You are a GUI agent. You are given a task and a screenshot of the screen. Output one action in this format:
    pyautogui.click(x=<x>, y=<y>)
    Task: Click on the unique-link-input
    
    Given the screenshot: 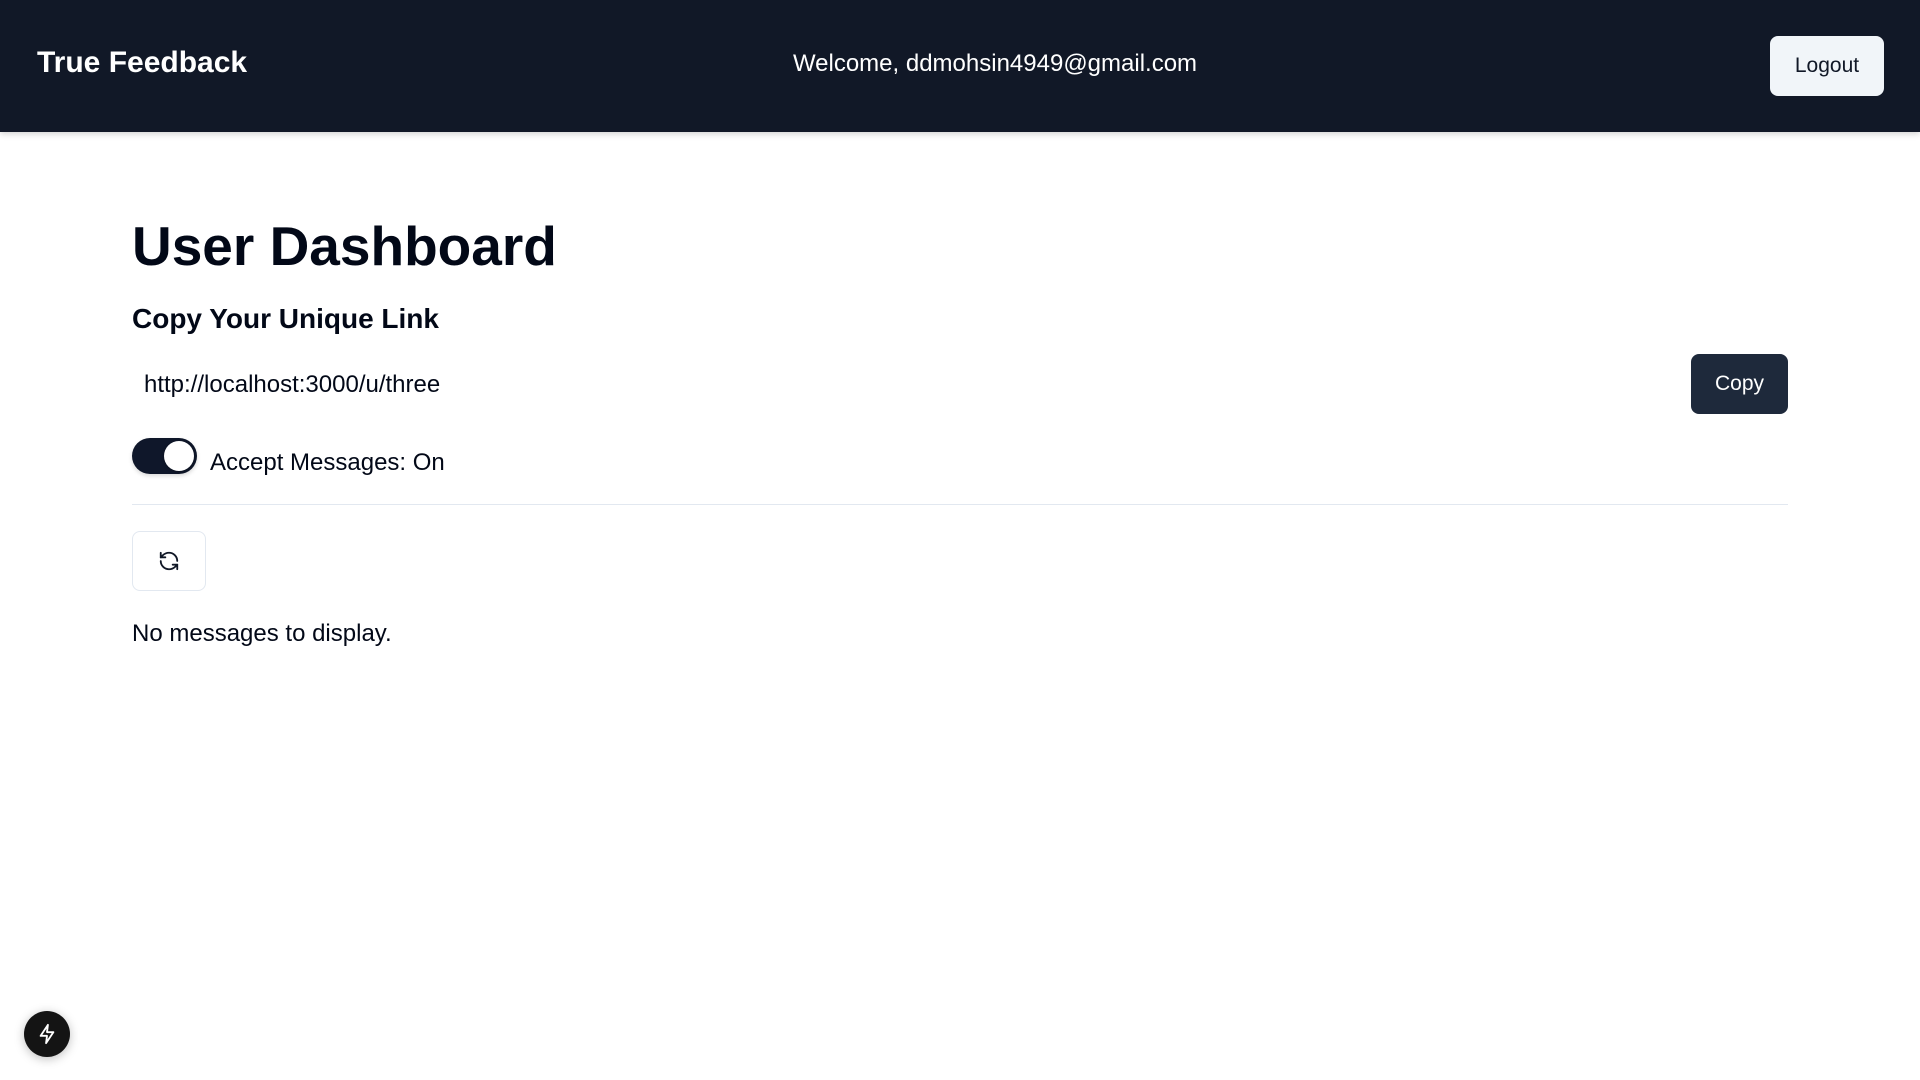 What is the action you would take?
    pyautogui.click(x=902, y=385)
    